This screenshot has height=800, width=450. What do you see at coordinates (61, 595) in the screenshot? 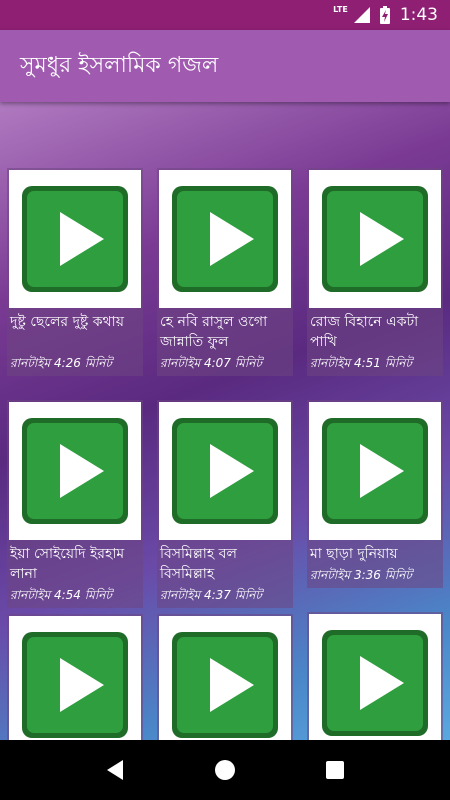
I see `video-runtime: রানটাইম 4:54 মিনিট` at bounding box center [61, 595].